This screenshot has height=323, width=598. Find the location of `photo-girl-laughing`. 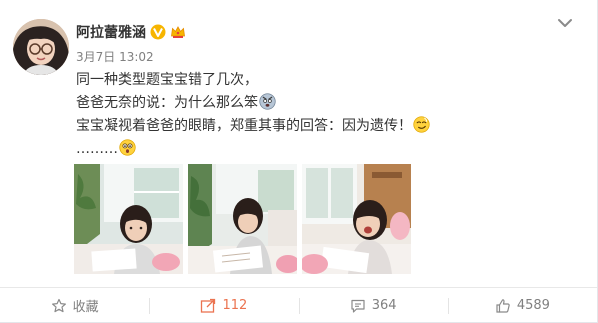

photo-girl-laughing is located at coordinates (356, 219).